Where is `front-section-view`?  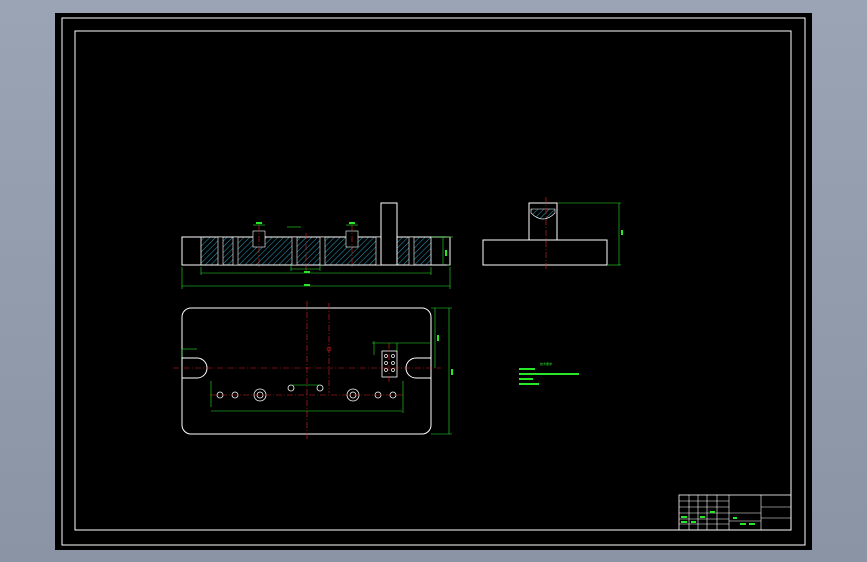 front-section-view is located at coordinates (317, 245).